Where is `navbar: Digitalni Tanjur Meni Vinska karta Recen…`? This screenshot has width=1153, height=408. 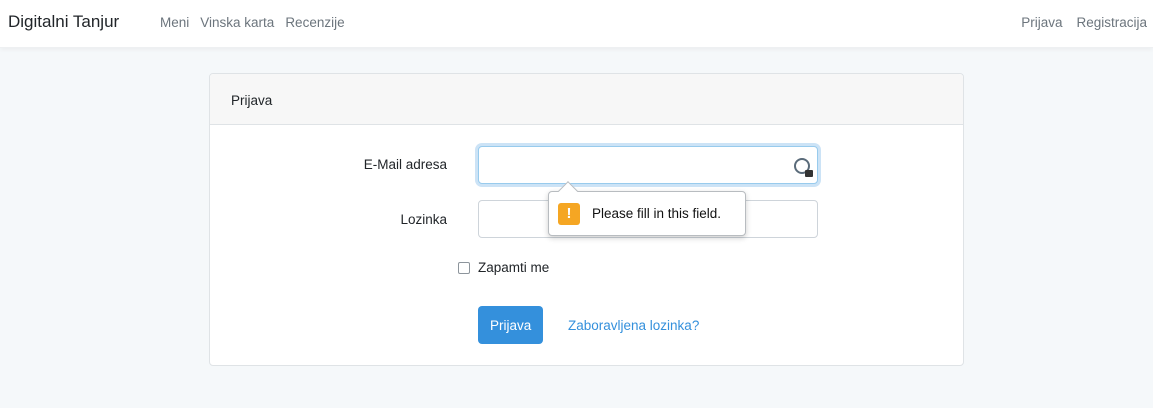 navbar: Digitalni Tanjur Meni Vinska karta Recen… is located at coordinates (576, 24).